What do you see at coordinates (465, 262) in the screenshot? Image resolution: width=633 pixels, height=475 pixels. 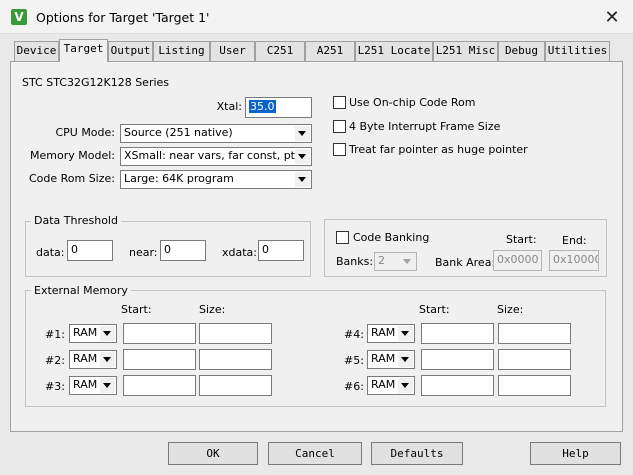 I see `bank-area-label: Bank Area:` at bounding box center [465, 262].